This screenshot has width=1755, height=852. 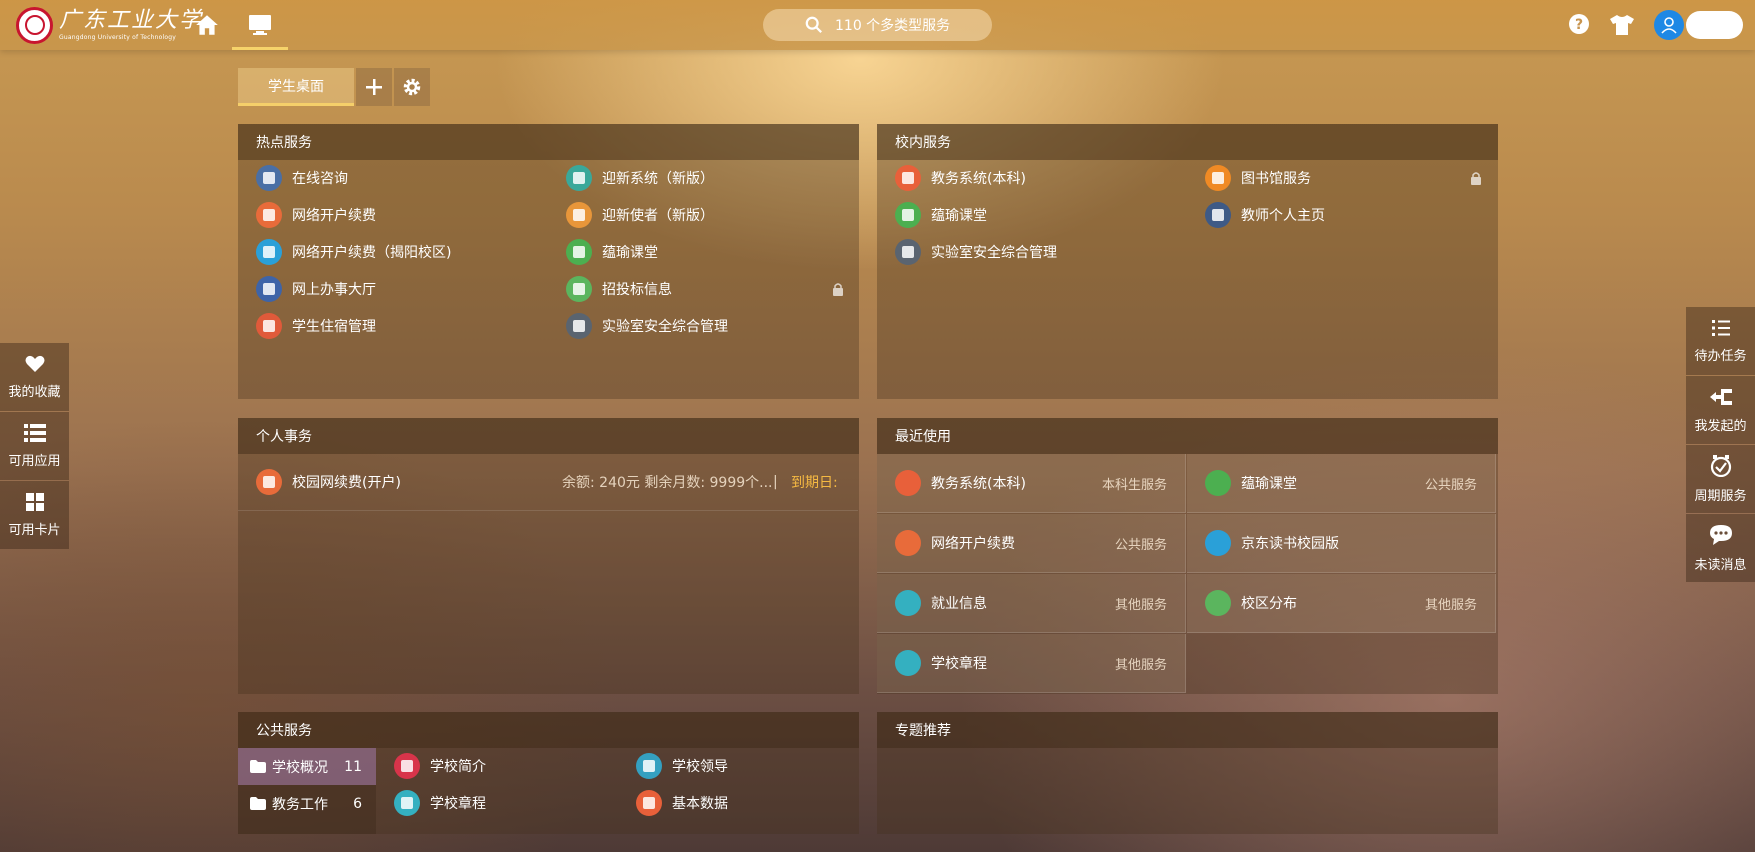 I want to click on ambassador-icon, so click(x=579, y=215).